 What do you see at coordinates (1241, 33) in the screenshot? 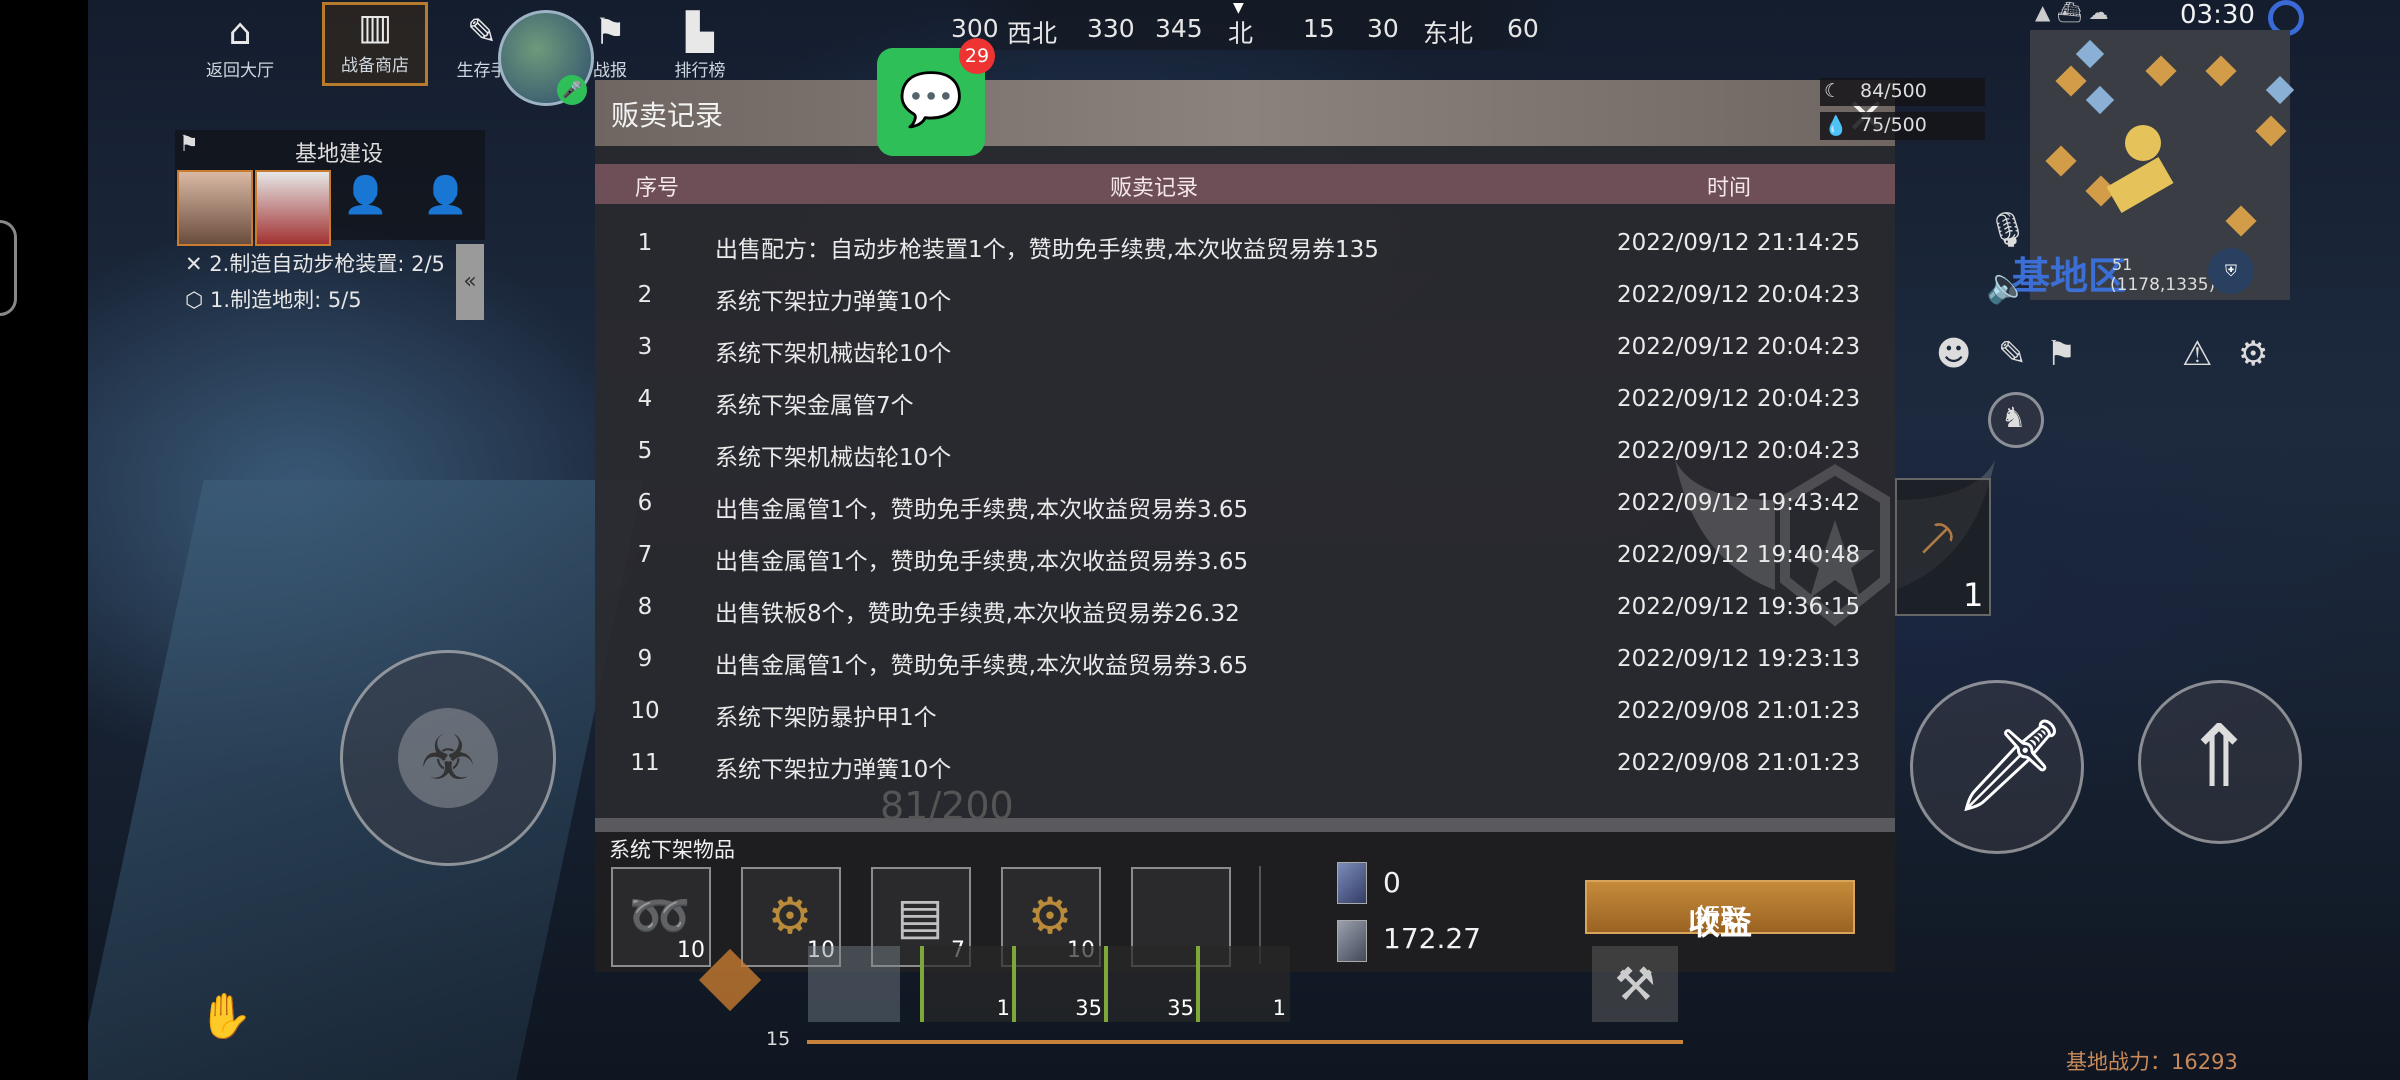
I see `compass-tick: 北` at bounding box center [1241, 33].